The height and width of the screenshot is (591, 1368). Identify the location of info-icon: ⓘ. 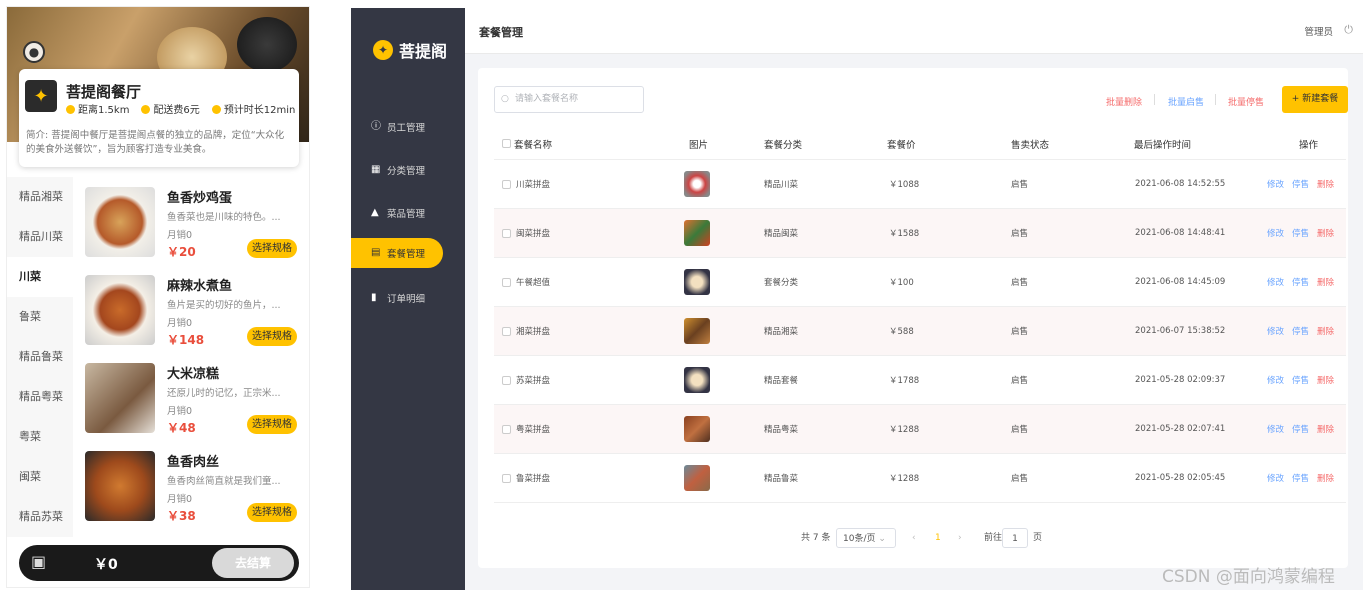
(376, 126).